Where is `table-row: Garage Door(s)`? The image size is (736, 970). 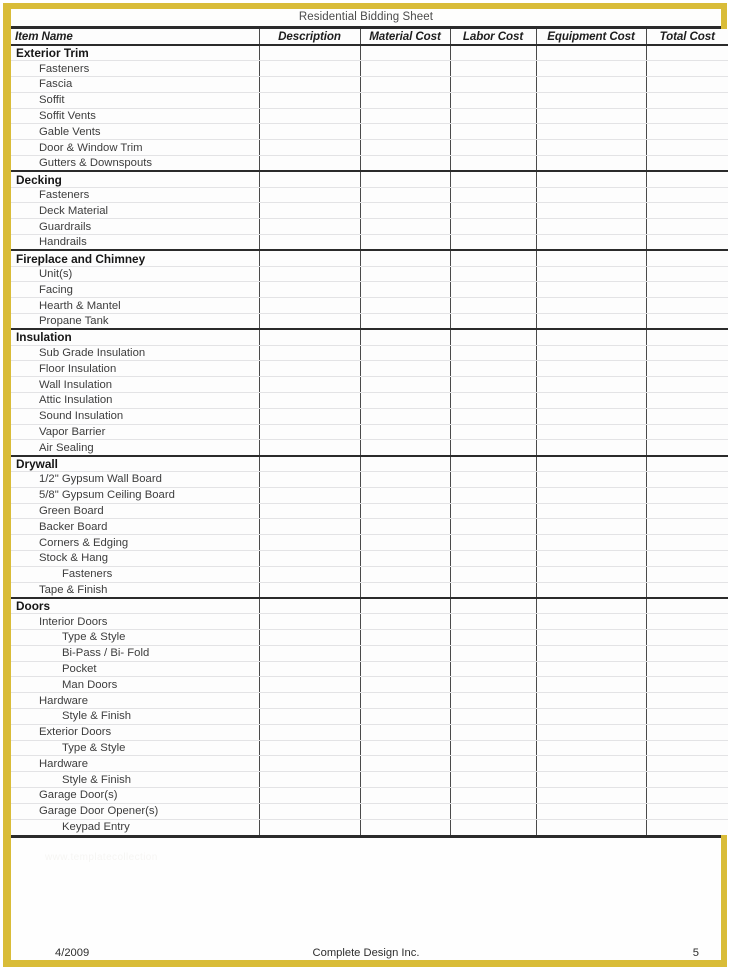 table-row: Garage Door(s) is located at coordinates (369, 795).